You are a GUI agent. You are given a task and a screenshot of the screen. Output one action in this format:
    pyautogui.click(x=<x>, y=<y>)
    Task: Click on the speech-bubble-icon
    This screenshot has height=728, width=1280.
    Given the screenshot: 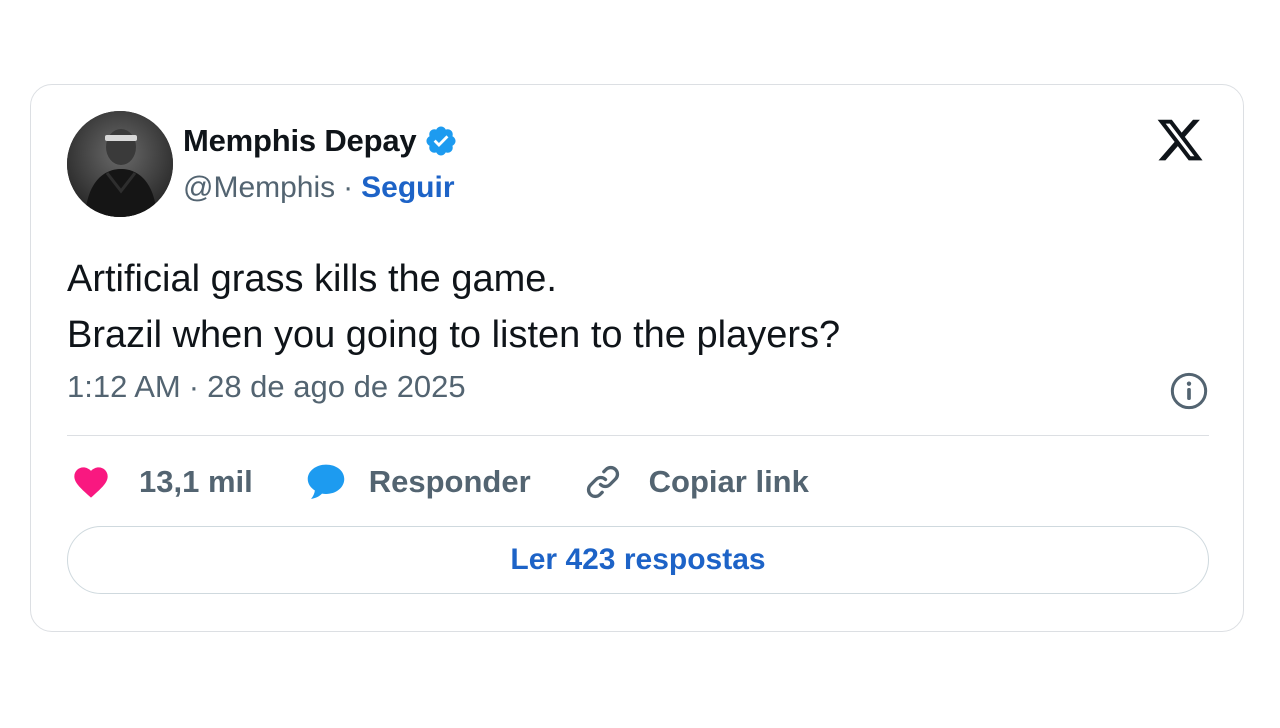 What is the action you would take?
    pyautogui.click(x=326, y=482)
    